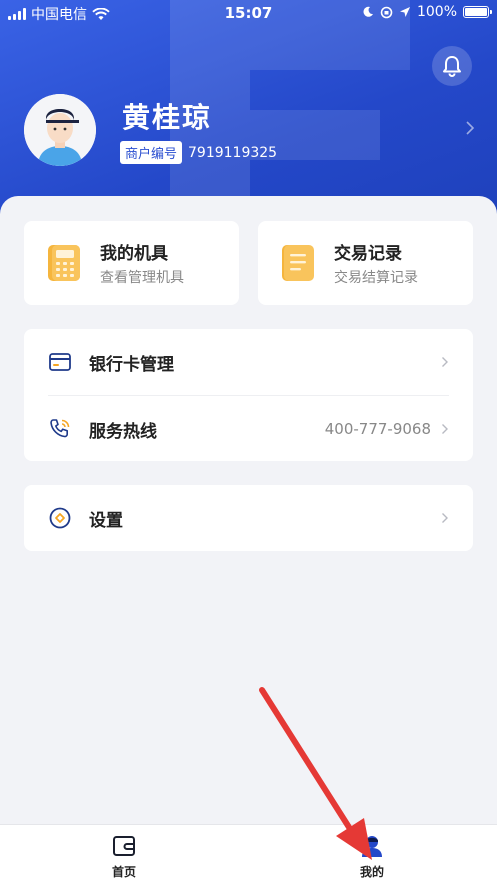 The image size is (497, 883). What do you see at coordinates (124, 846) in the screenshot?
I see `wallet-icon` at bounding box center [124, 846].